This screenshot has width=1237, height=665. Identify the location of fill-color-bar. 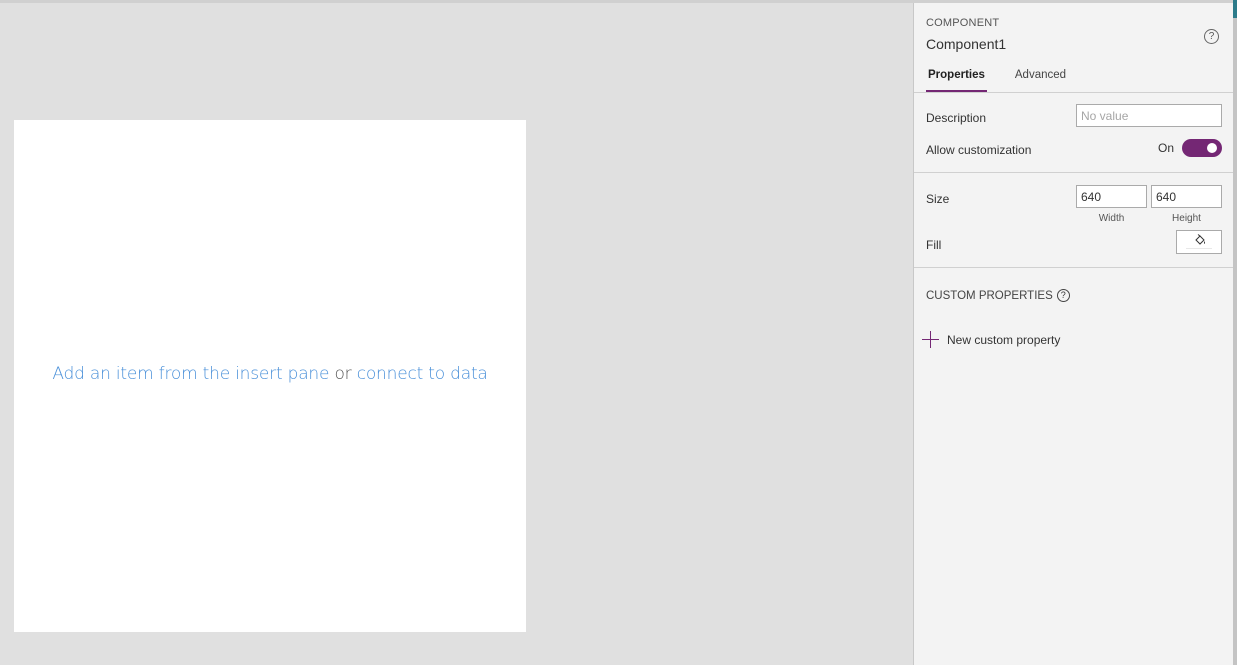
(1199, 249).